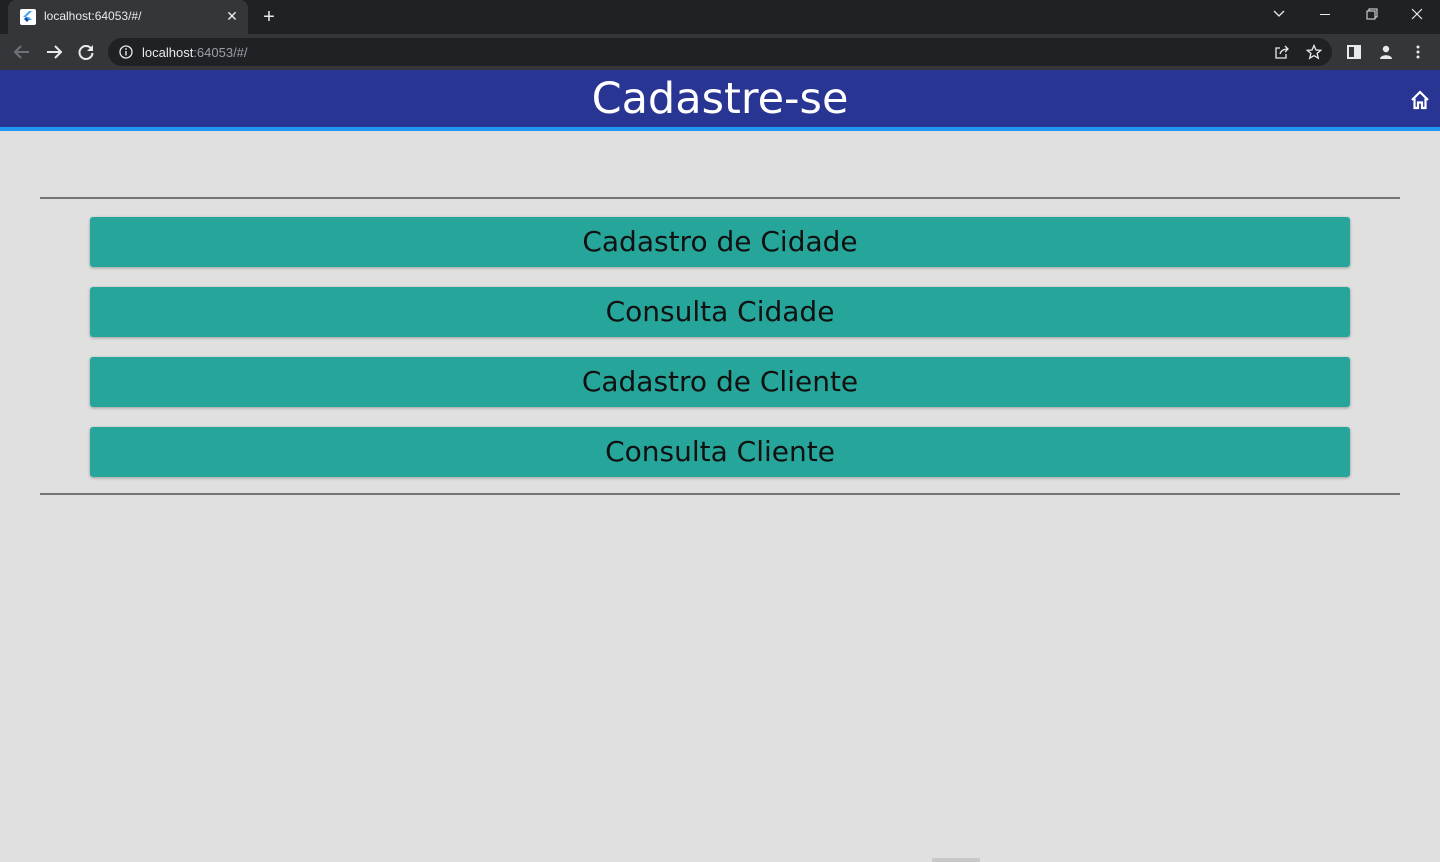  What do you see at coordinates (956, 860) in the screenshot?
I see `scroll-indicator` at bounding box center [956, 860].